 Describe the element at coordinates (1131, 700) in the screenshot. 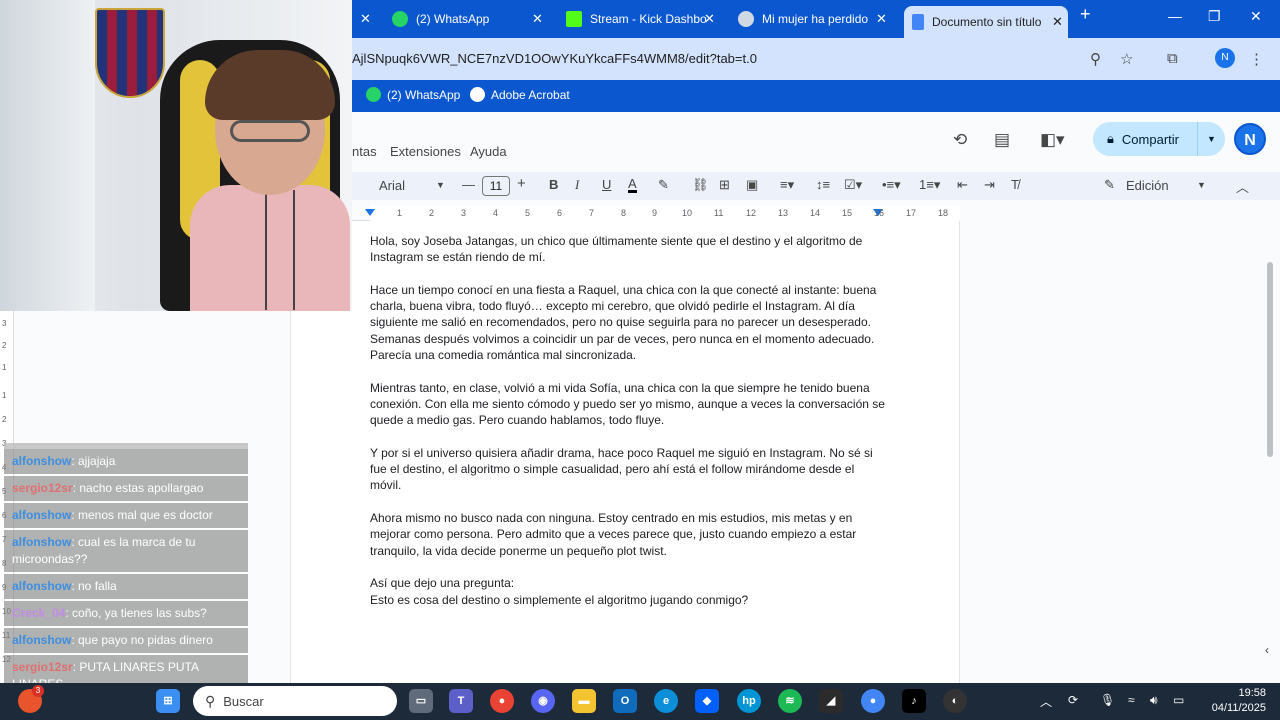

I see `wifi-icon: ≈` at that location.